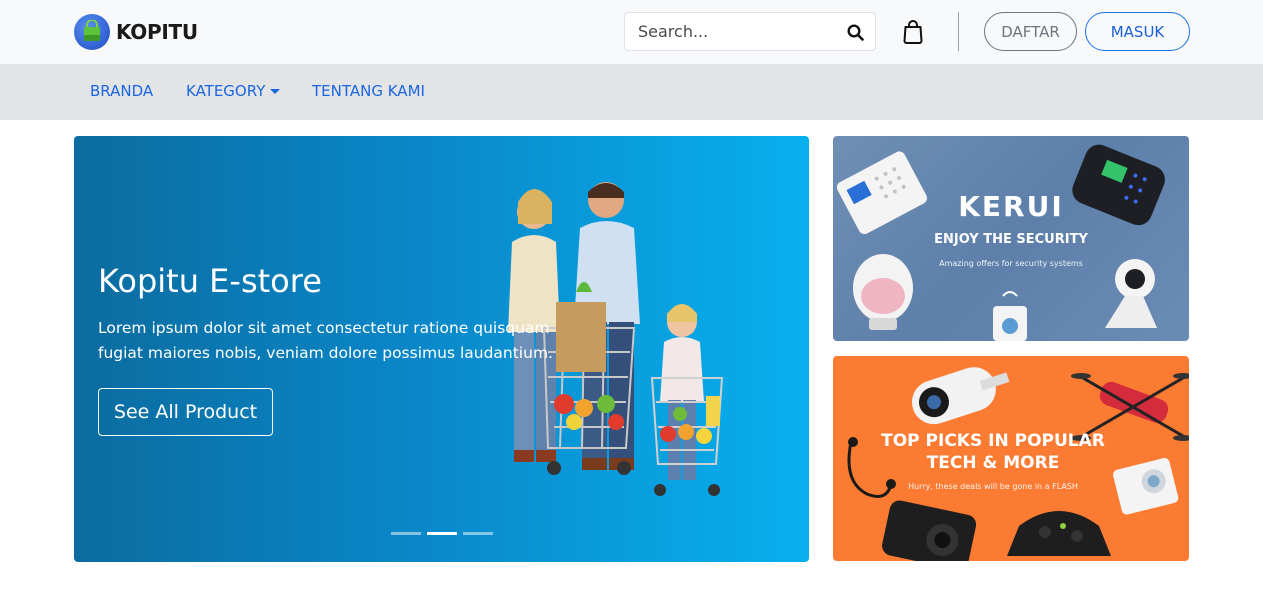  What do you see at coordinates (1011, 206) in the screenshot?
I see `security-brand-logo: KERUI` at bounding box center [1011, 206].